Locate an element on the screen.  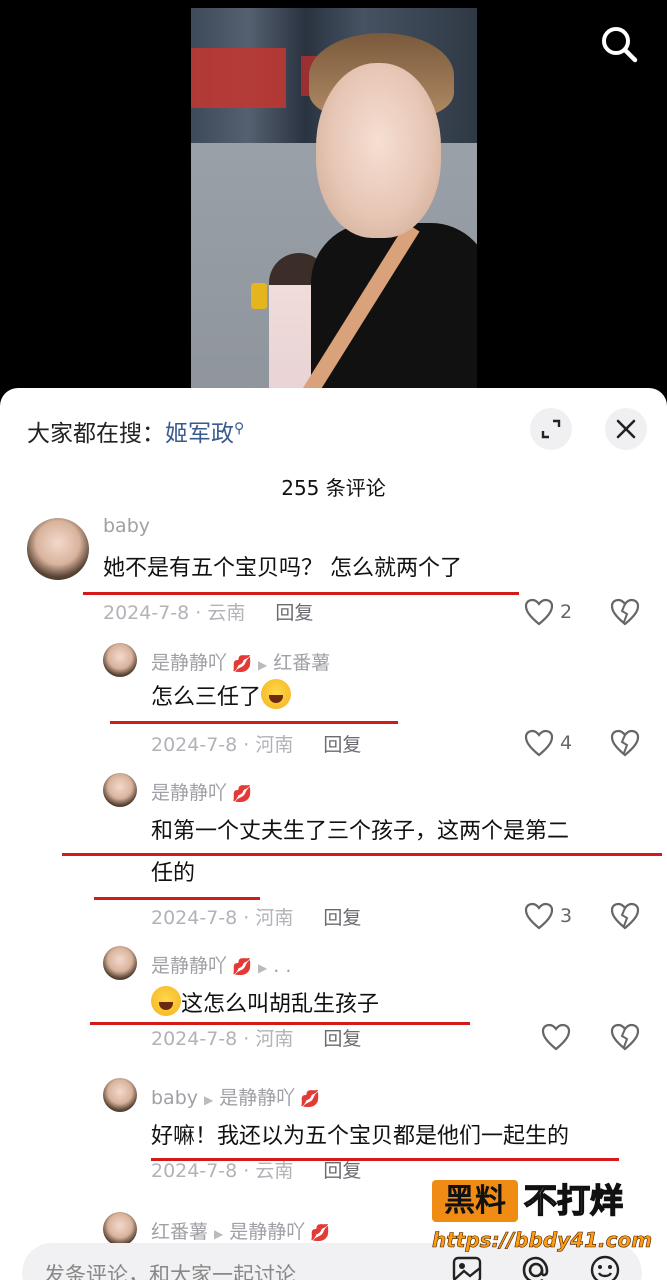
hot-search-prefix: 大家都在搜： is located at coordinates (96, 434).